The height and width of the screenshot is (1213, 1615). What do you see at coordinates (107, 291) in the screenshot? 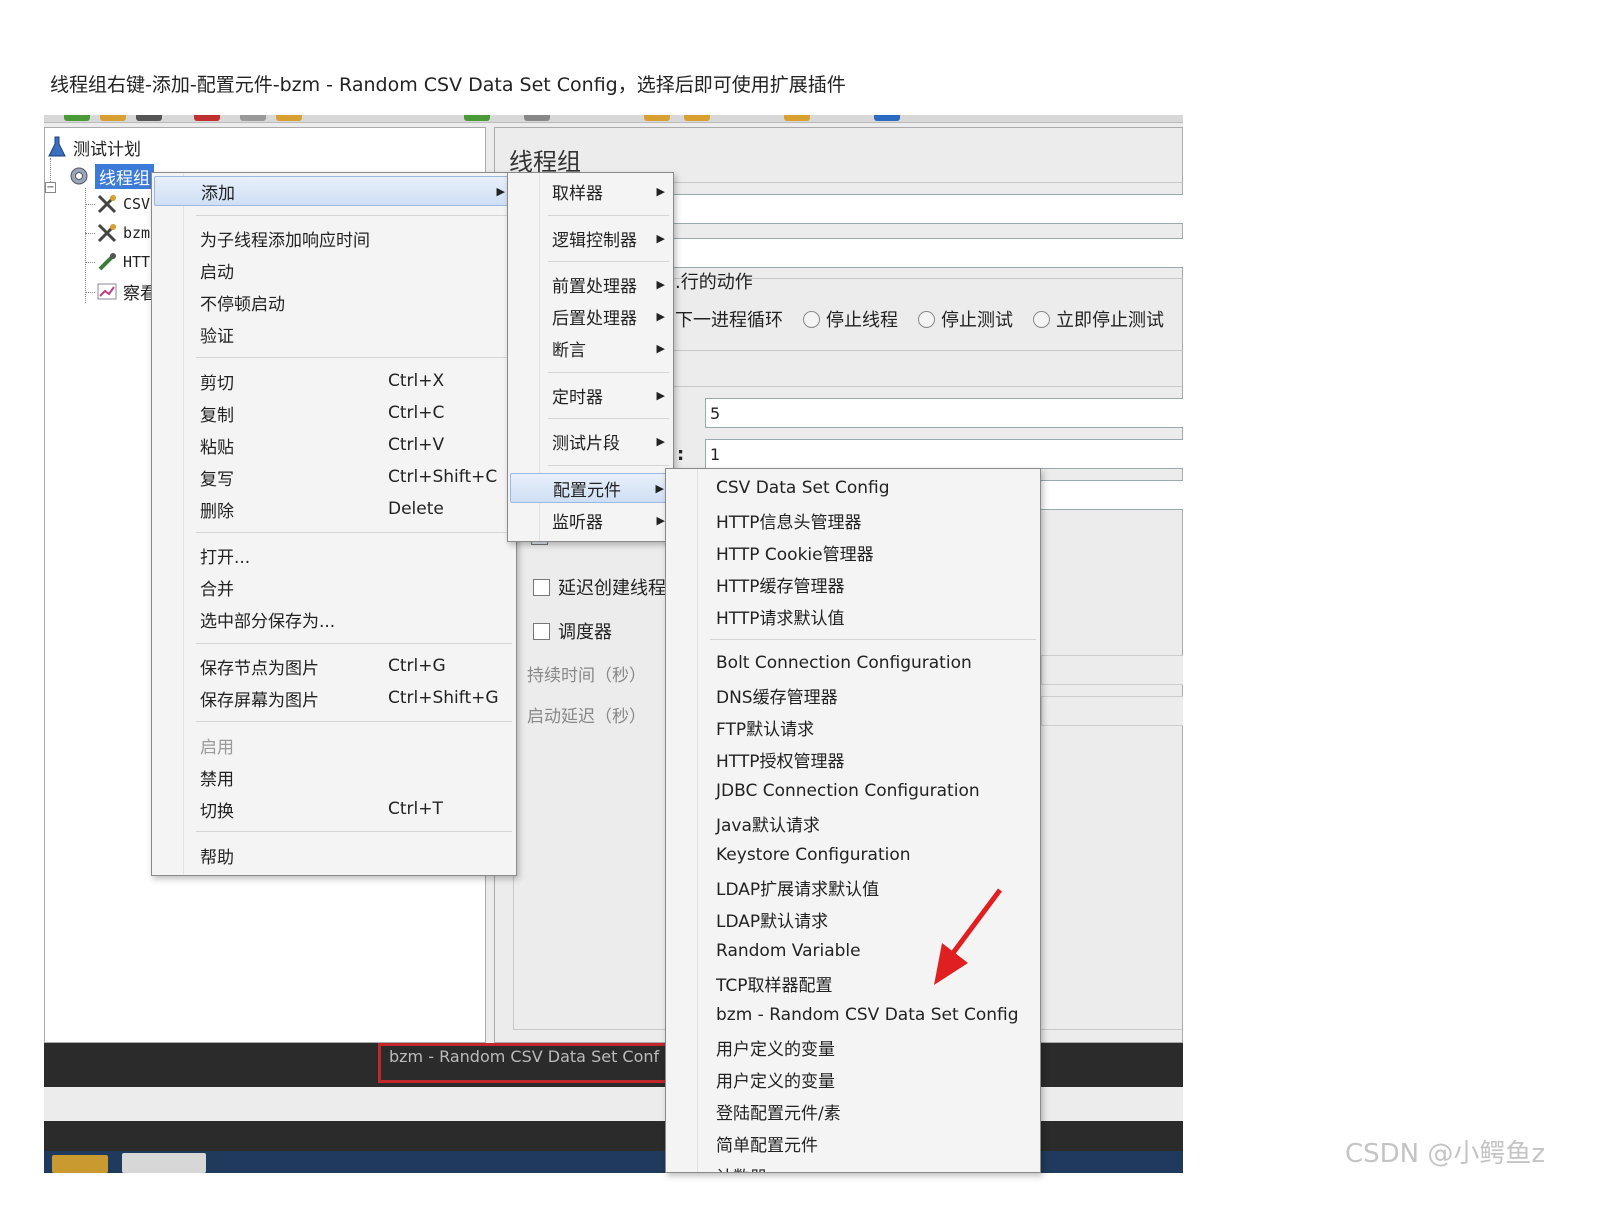
I see `chart-icon` at bounding box center [107, 291].